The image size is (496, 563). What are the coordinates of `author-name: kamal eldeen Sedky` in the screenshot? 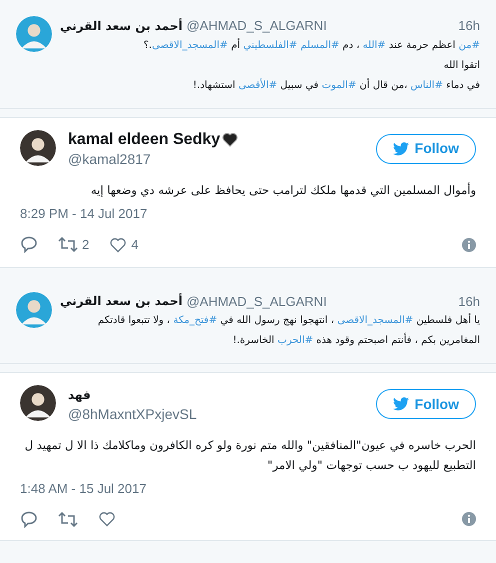 It's located at (144, 140).